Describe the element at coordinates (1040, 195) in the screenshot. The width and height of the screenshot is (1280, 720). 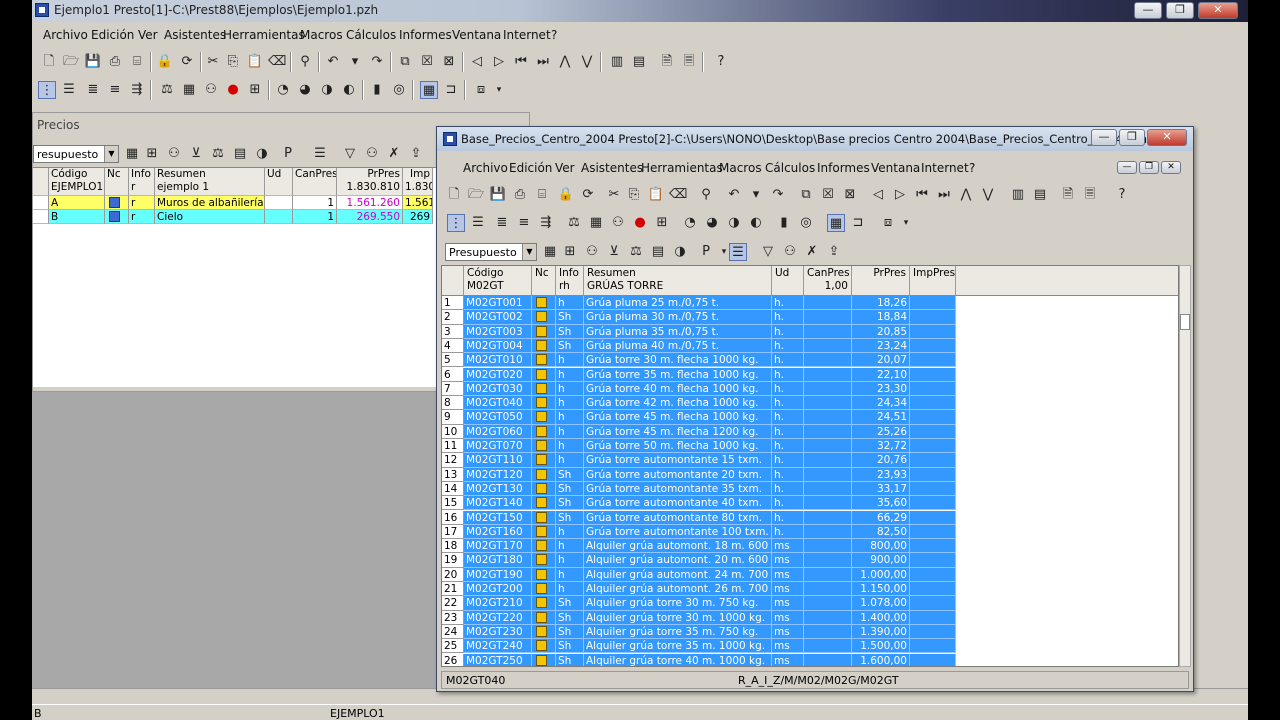
I see `table-icon: ▤` at that location.